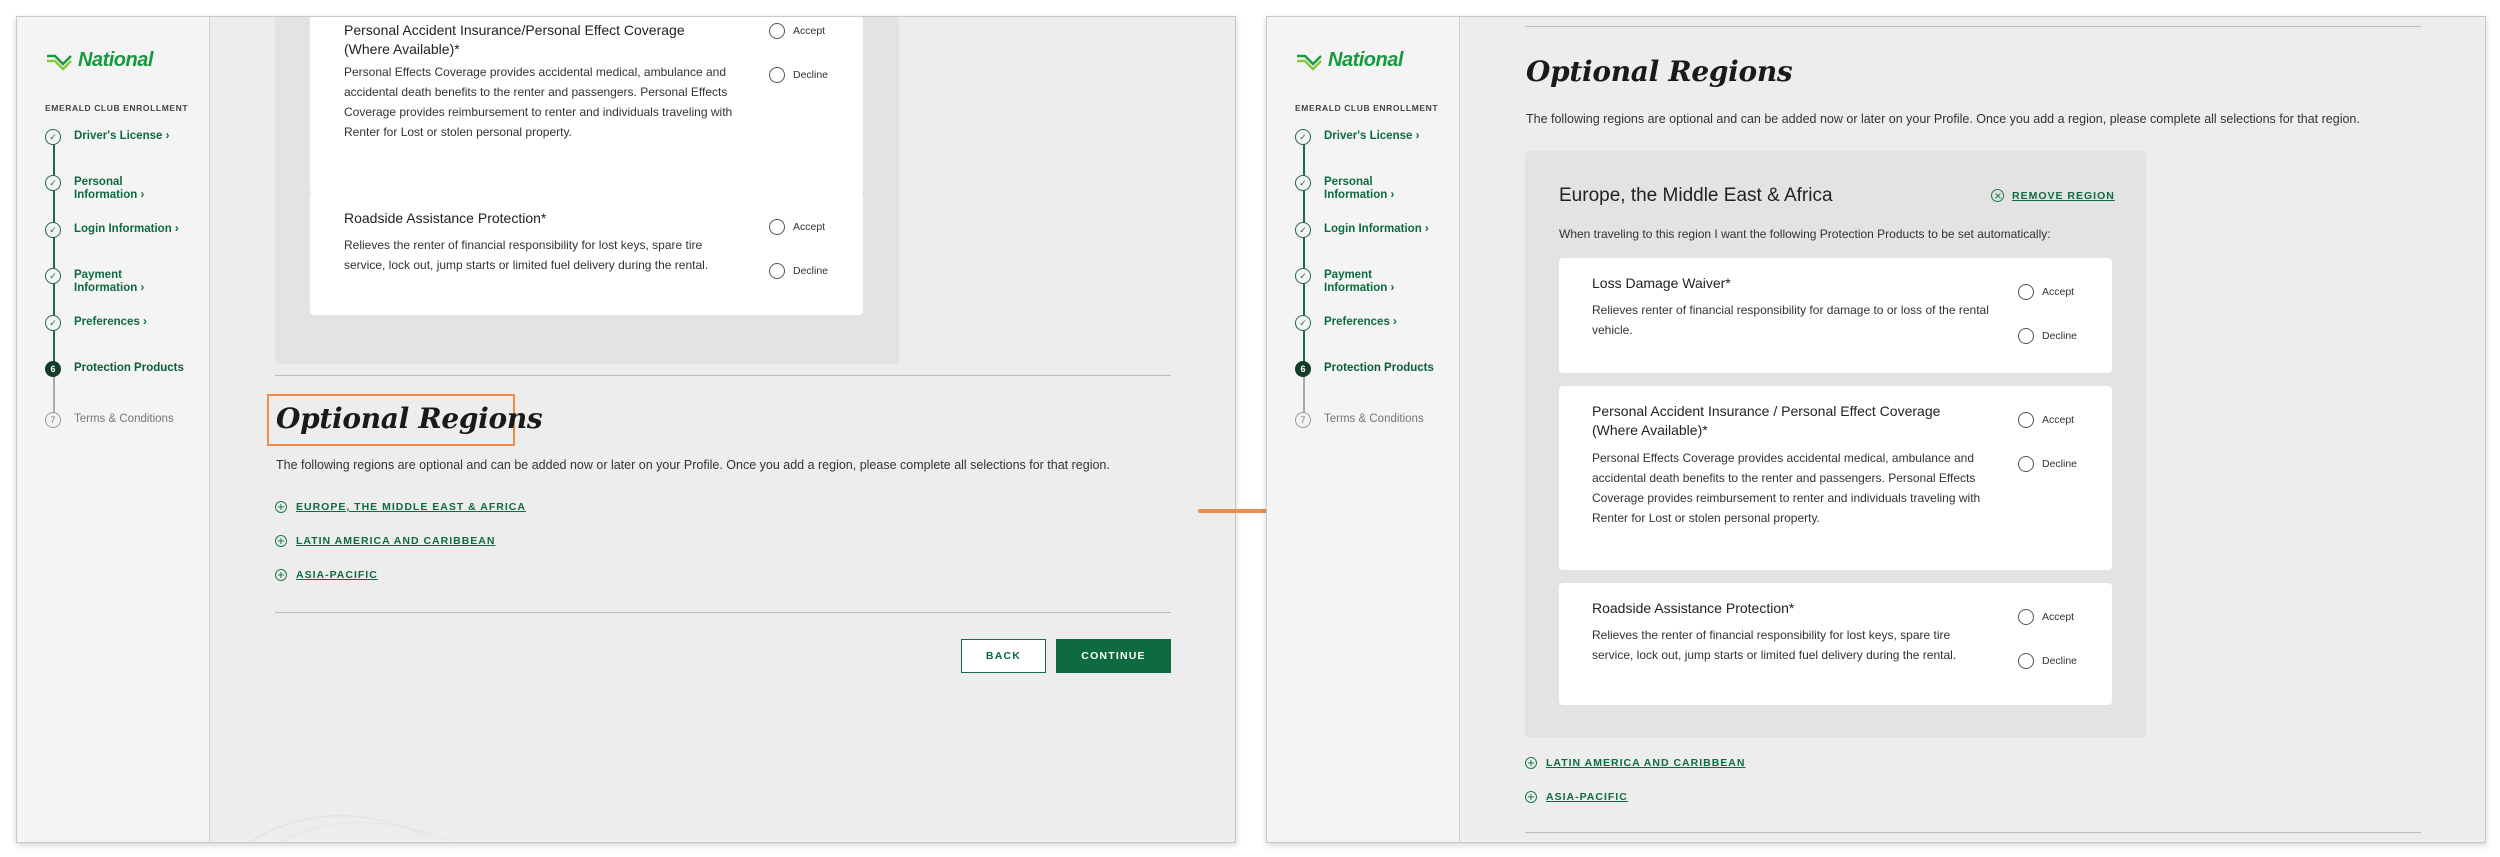  What do you see at coordinates (1696, 195) in the screenshot?
I see `region-title: Europe, the Middle East & Africa` at bounding box center [1696, 195].